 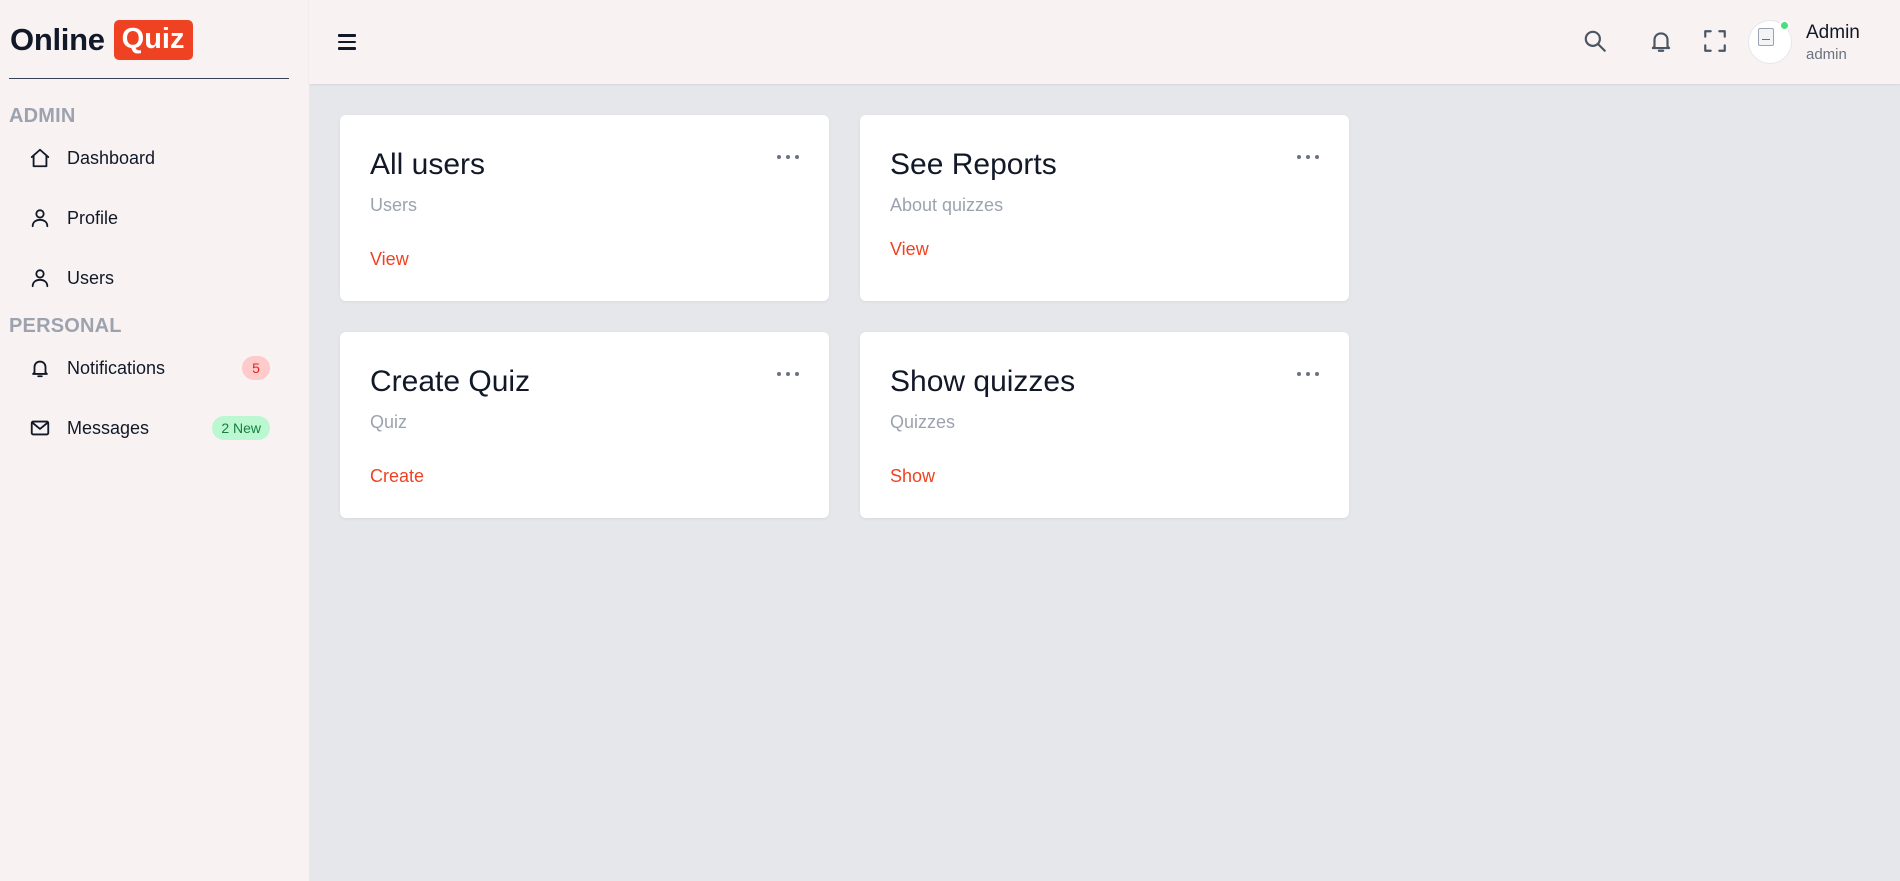 What do you see at coordinates (912, 476) in the screenshot?
I see `show-quizzes-link: Show` at bounding box center [912, 476].